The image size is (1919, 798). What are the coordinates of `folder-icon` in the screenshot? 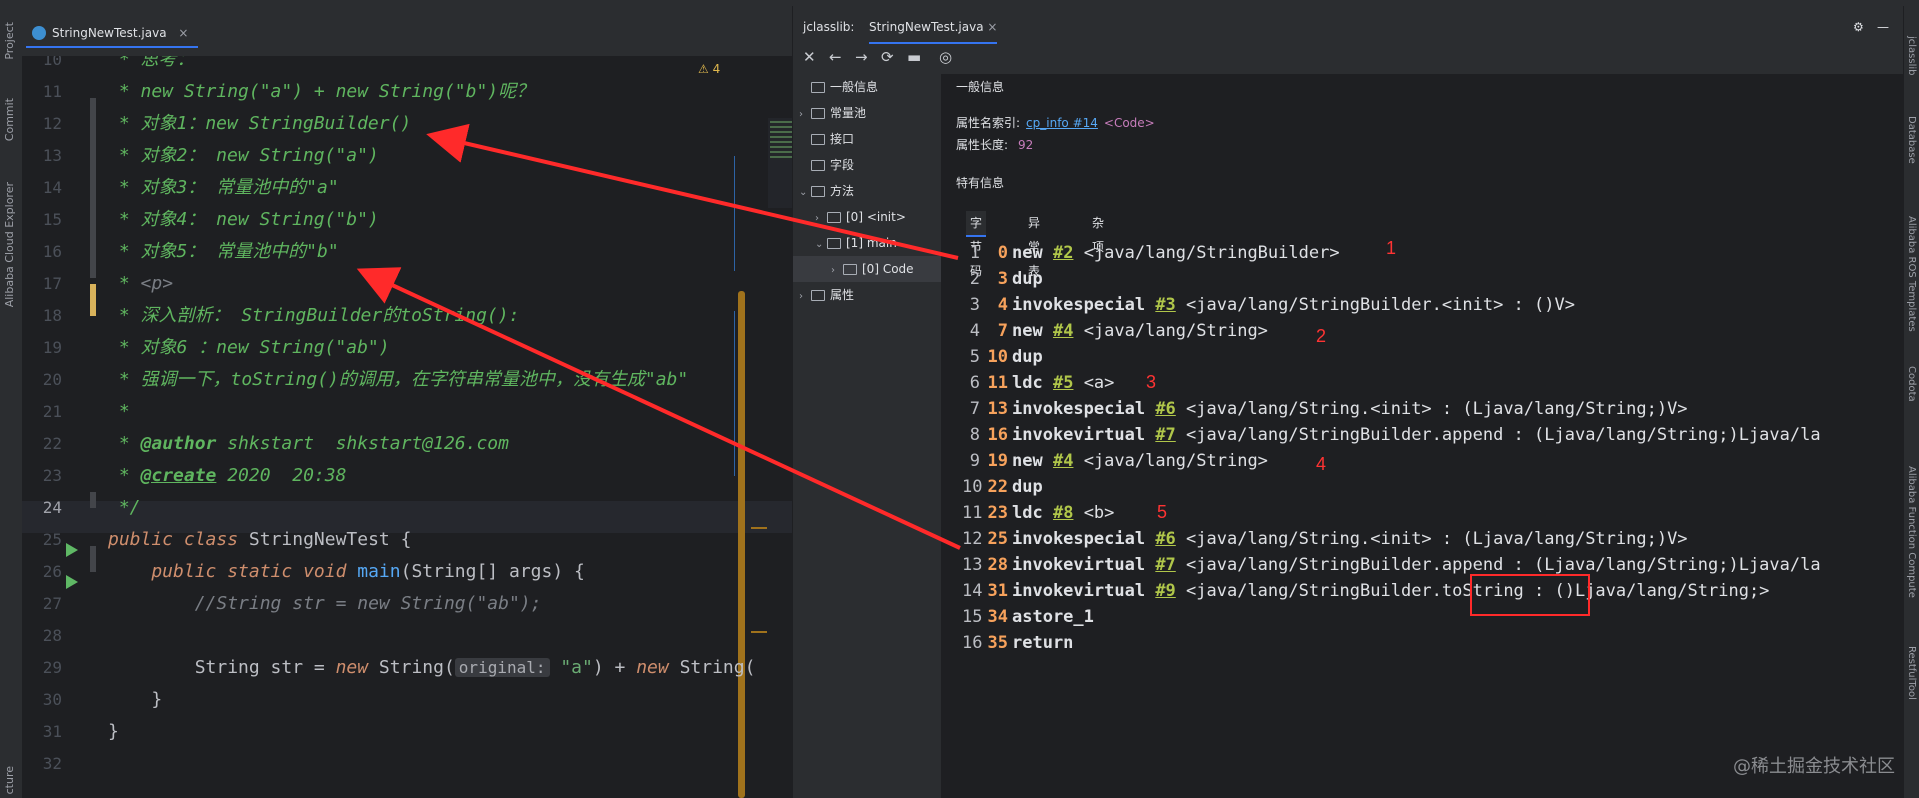 It's located at (850, 269).